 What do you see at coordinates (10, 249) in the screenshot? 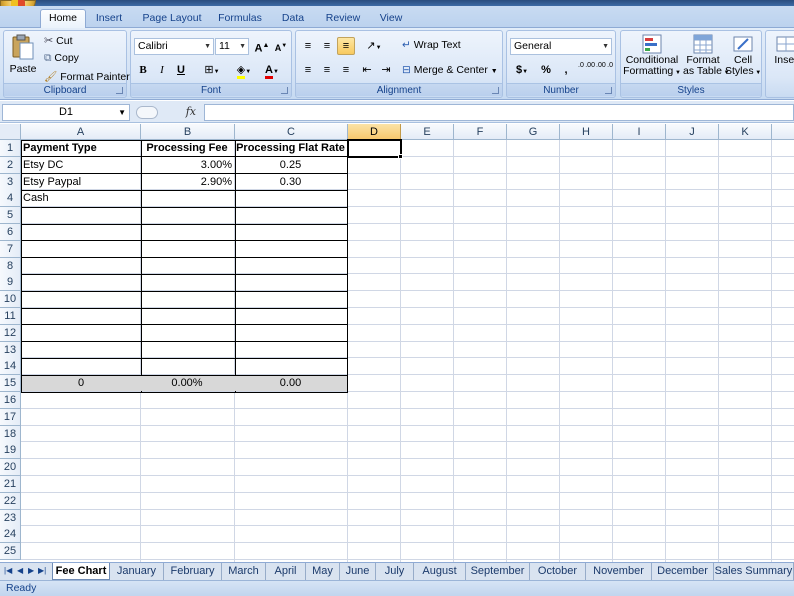
I see `row-header-7: 7` at bounding box center [10, 249].